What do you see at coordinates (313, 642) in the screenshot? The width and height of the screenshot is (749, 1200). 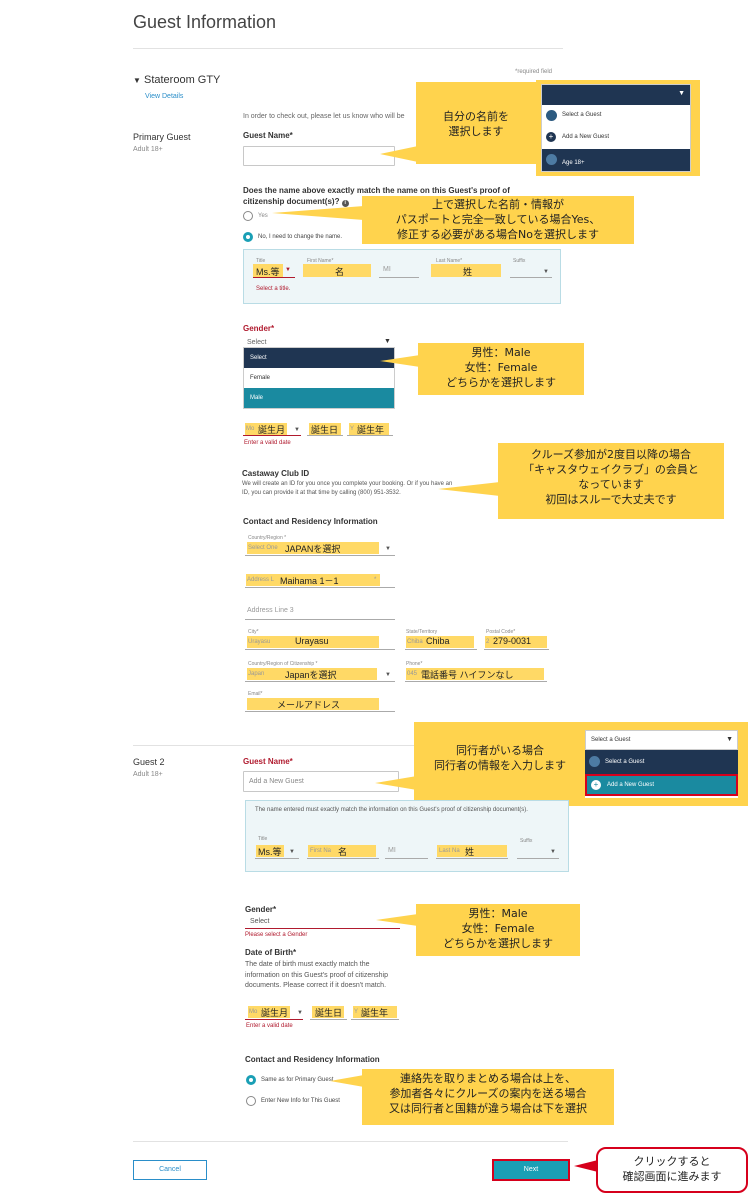 I see `city-input: Urayasu Urayasu` at bounding box center [313, 642].